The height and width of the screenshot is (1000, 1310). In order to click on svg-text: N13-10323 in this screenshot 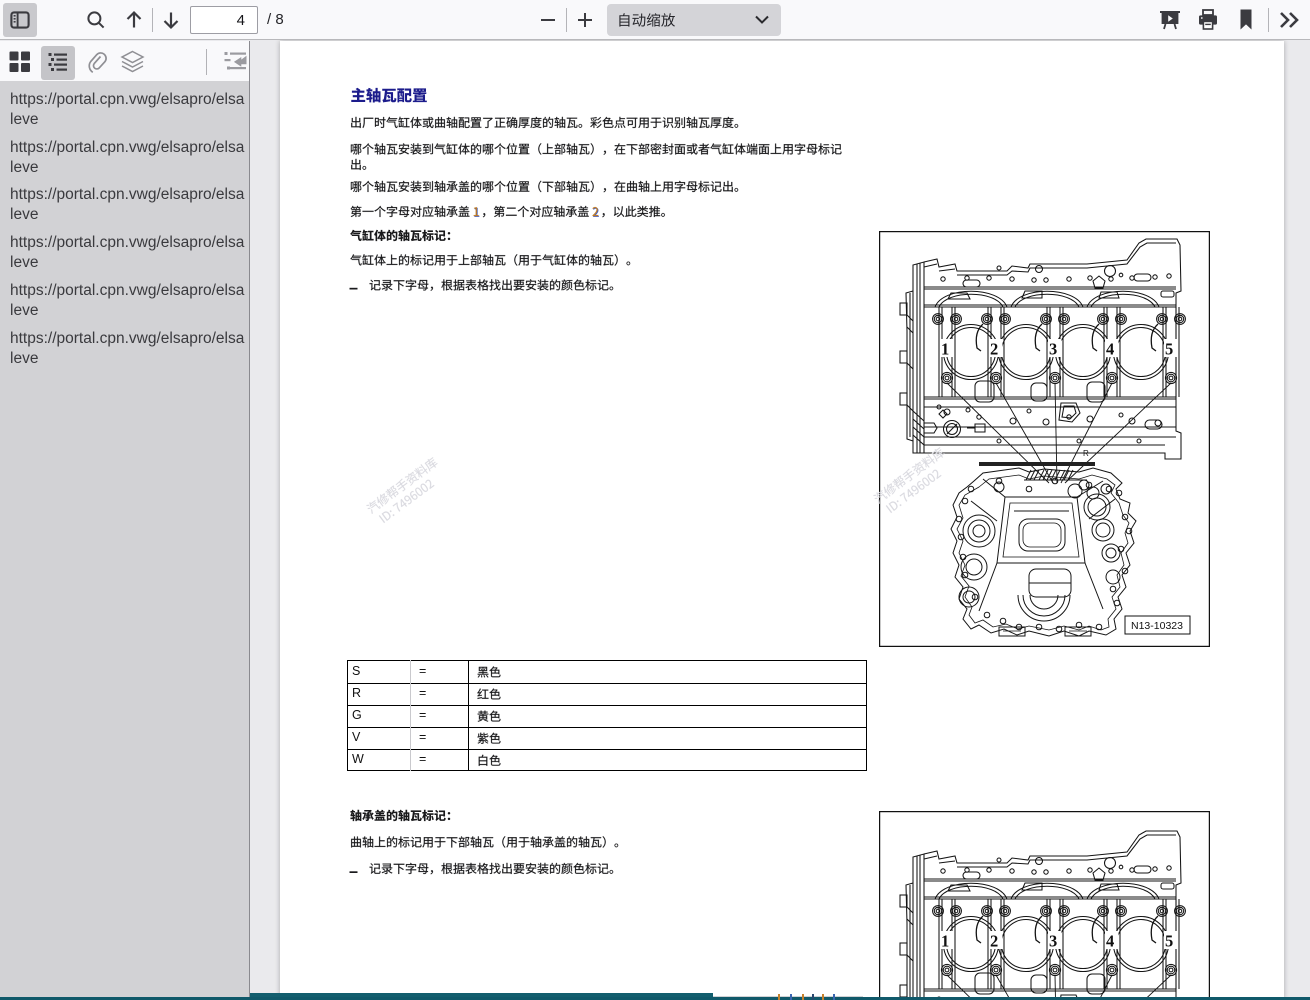, I will do `click(1157, 626)`.